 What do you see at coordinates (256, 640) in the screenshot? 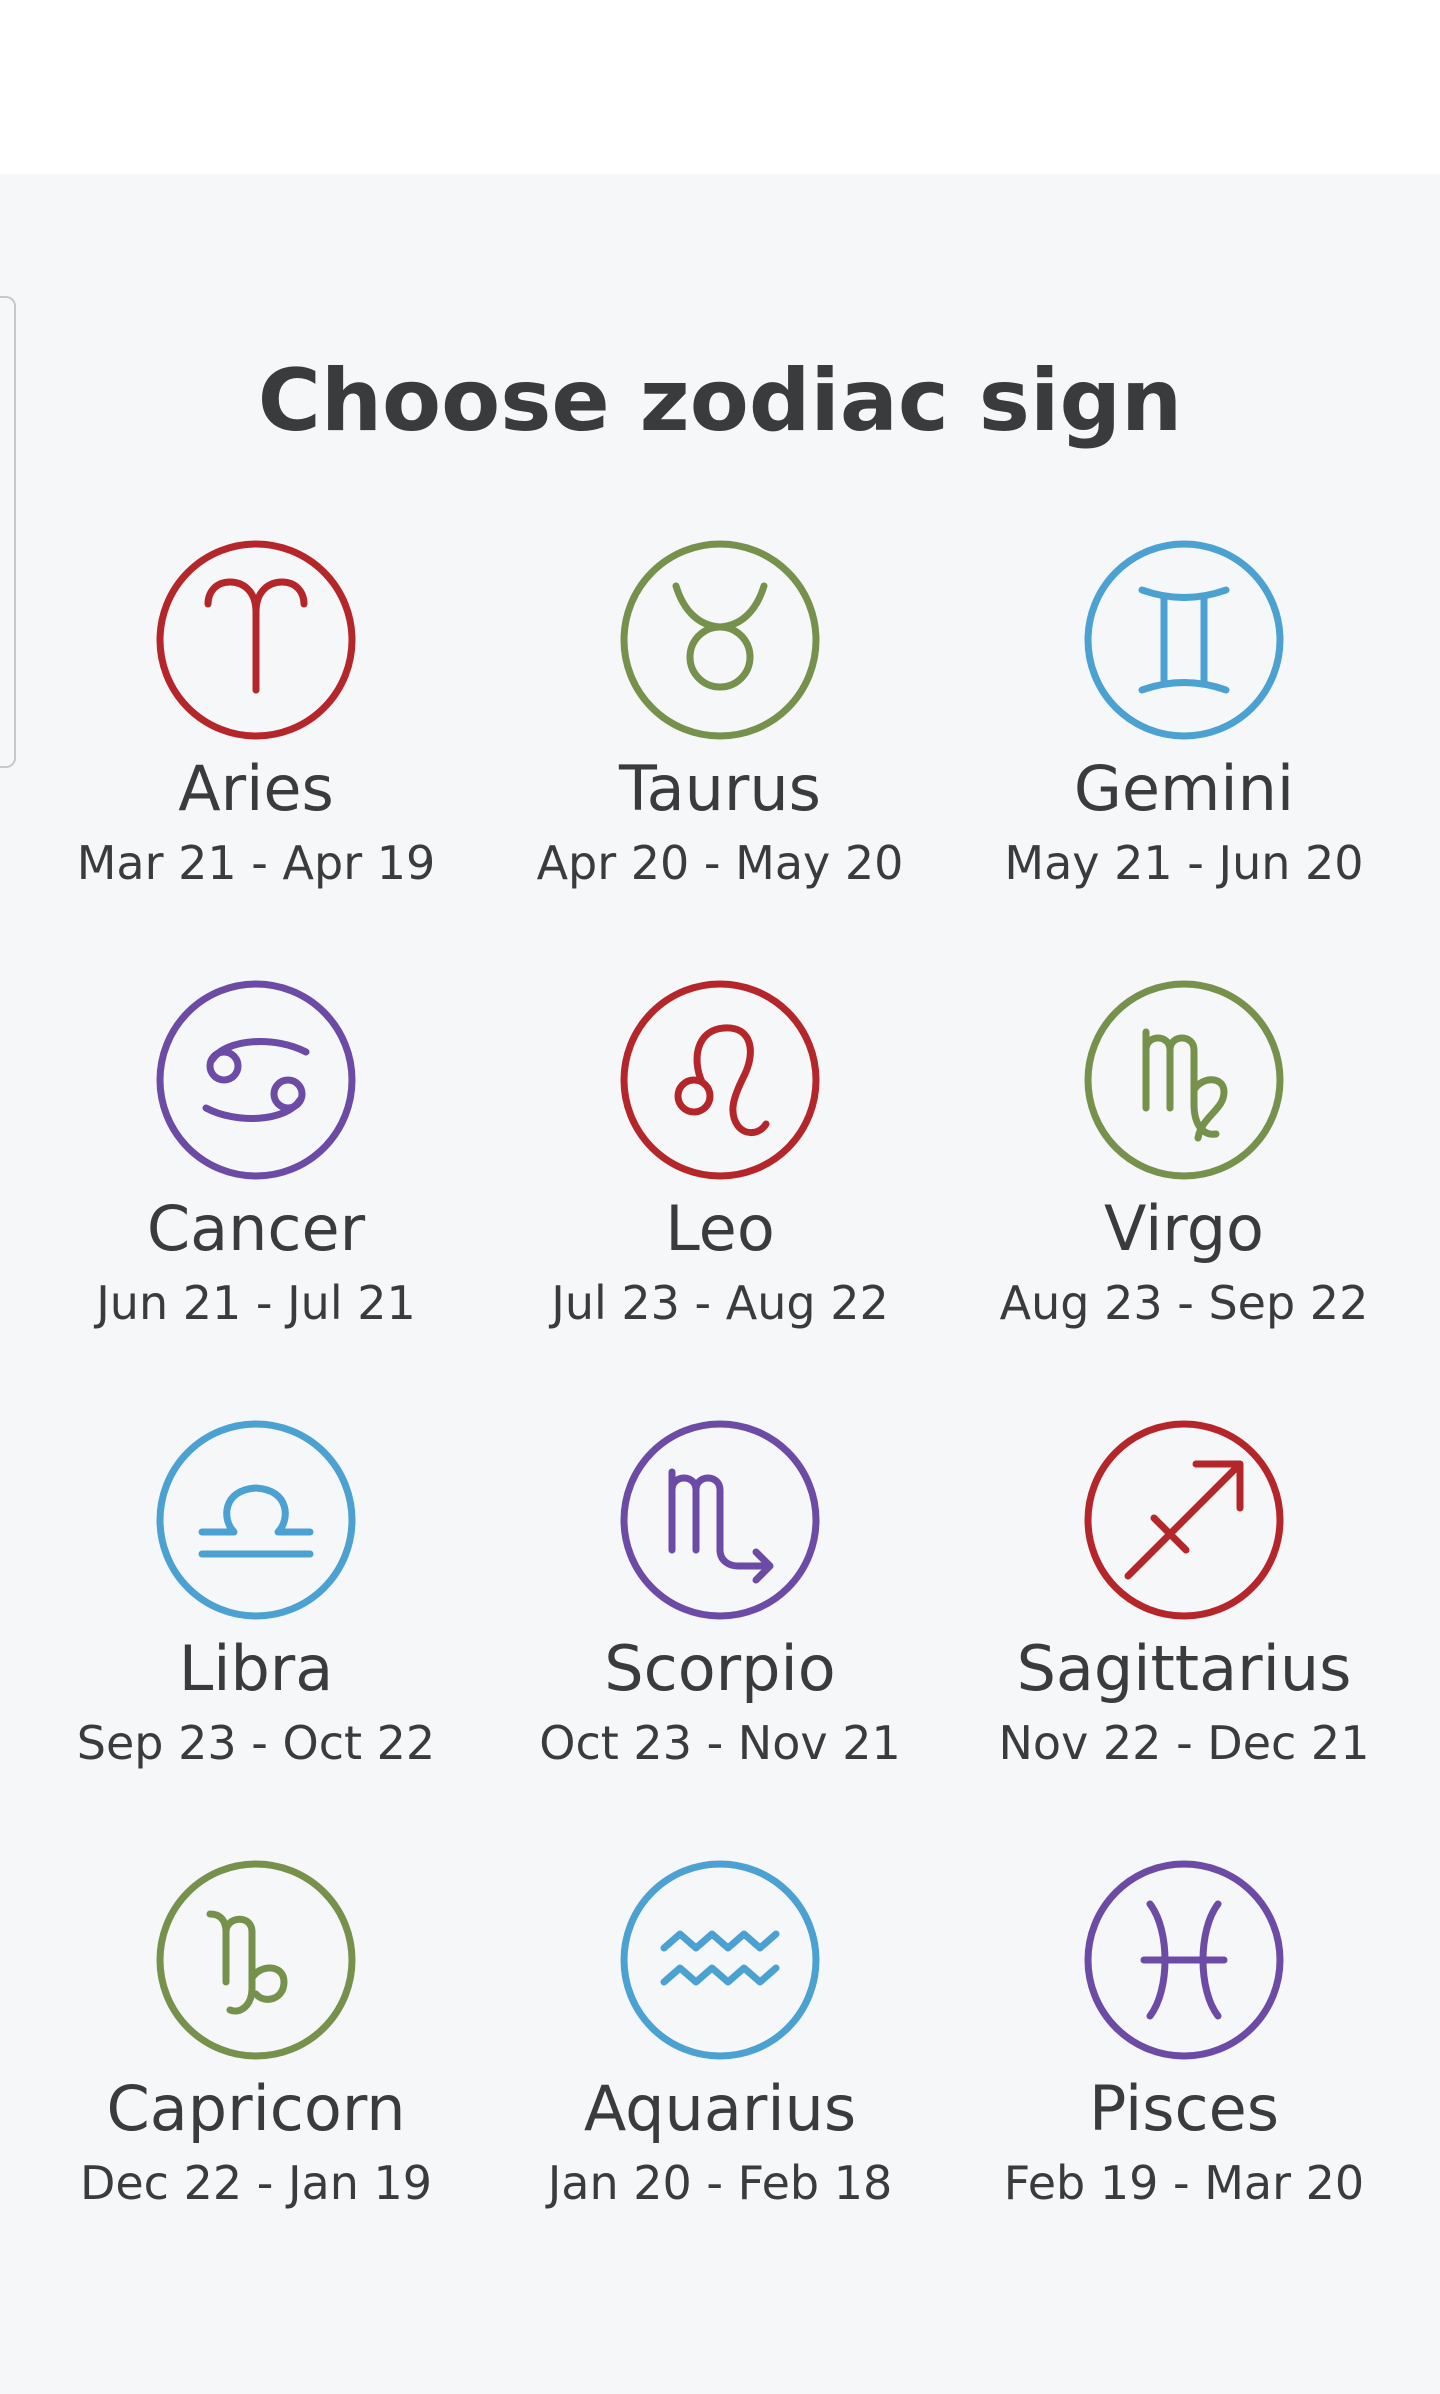
I see `aries-icon` at bounding box center [256, 640].